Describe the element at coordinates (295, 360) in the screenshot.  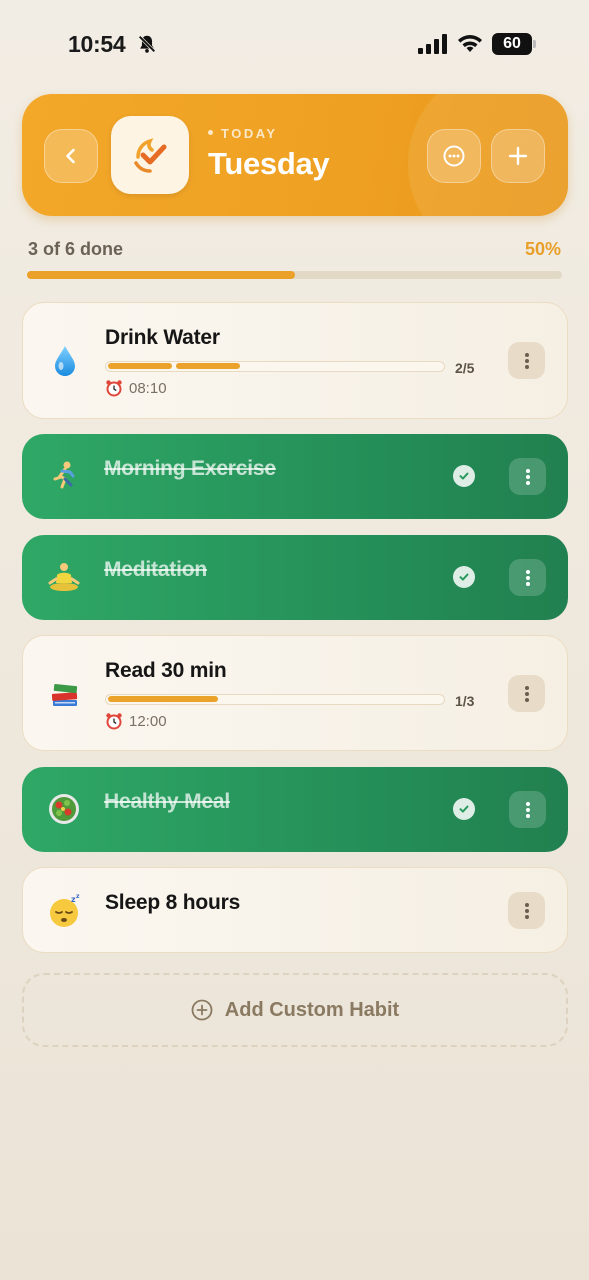
I see `habit-card-drink-water: Drink Water 2/5 08:10` at that location.